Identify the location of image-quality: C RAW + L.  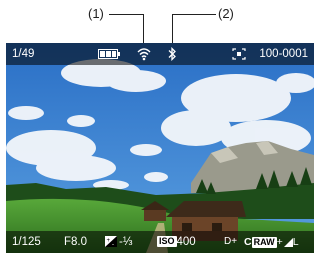
(271, 242).